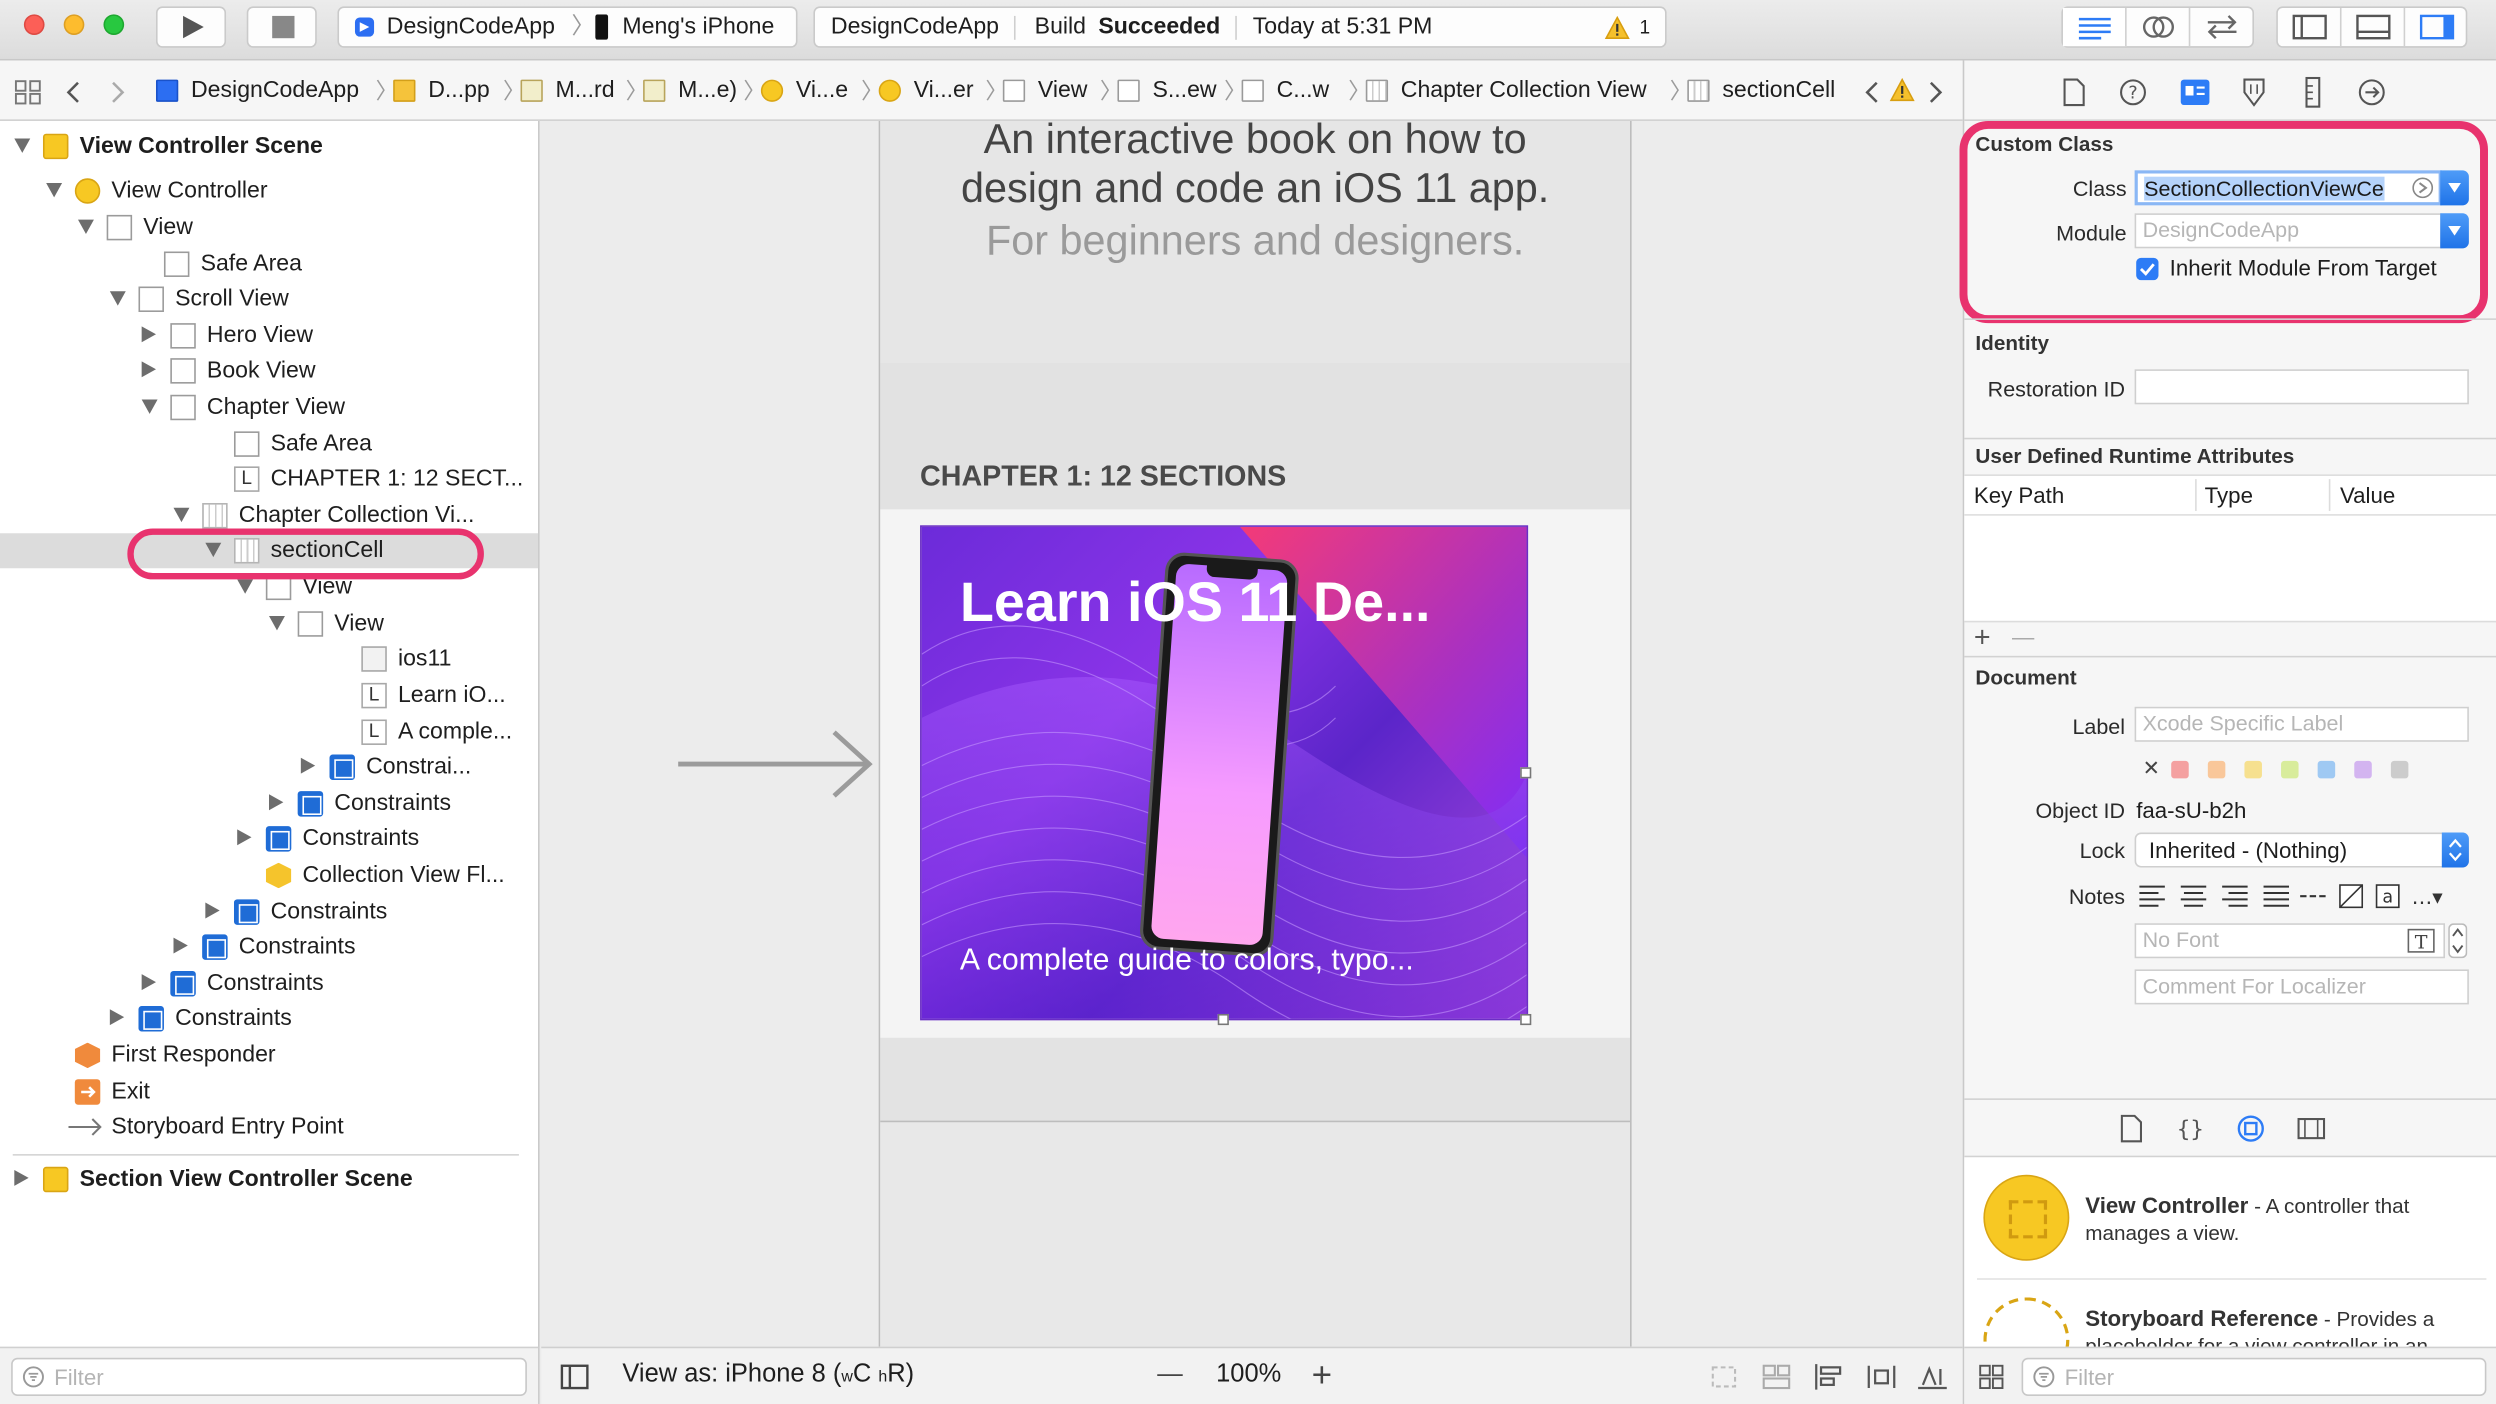  Describe the element at coordinates (1982, 637) in the screenshot. I see `add-attribute-button: +` at that location.